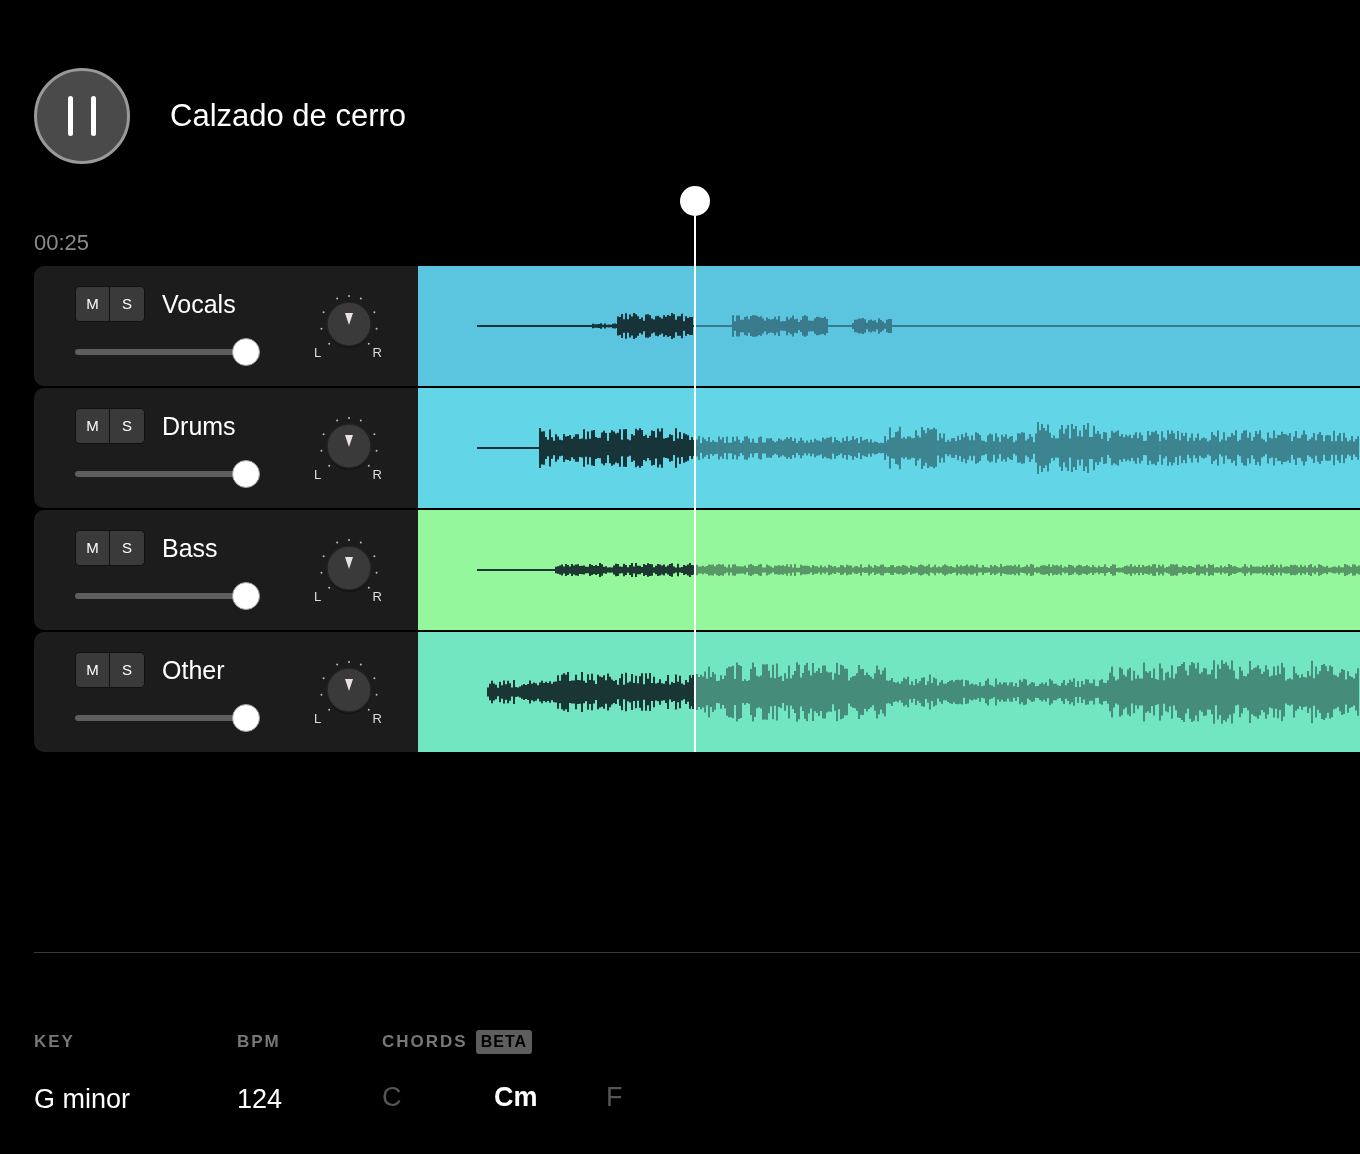 The image size is (1360, 1154). Describe the element at coordinates (199, 304) in the screenshot. I see `track-name: Vocals` at that location.